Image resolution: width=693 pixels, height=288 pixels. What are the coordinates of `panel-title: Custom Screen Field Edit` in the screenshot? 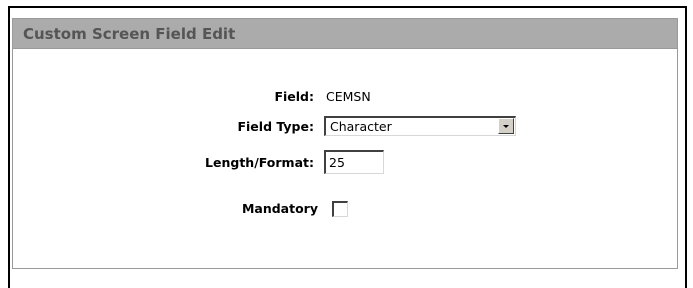 It's located at (129, 33).